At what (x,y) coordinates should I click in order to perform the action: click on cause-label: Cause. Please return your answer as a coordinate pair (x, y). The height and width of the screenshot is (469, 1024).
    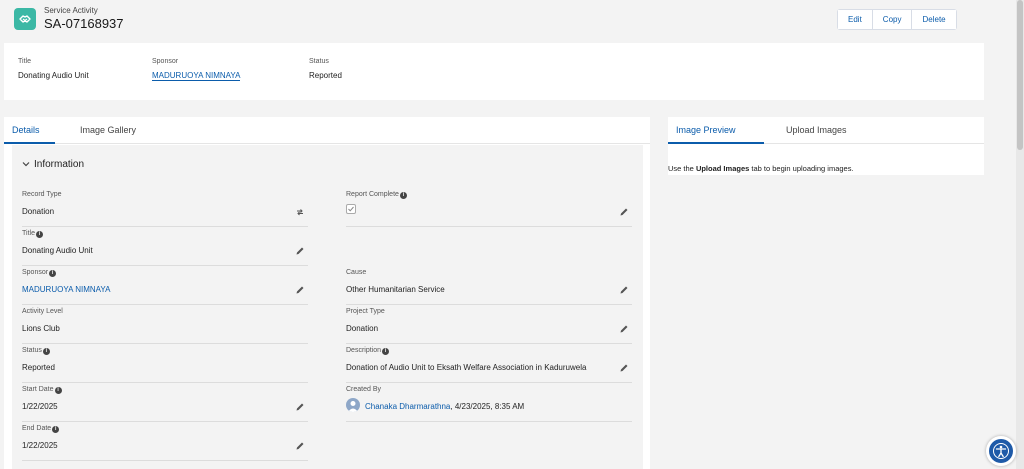
    Looking at the image, I should click on (356, 272).